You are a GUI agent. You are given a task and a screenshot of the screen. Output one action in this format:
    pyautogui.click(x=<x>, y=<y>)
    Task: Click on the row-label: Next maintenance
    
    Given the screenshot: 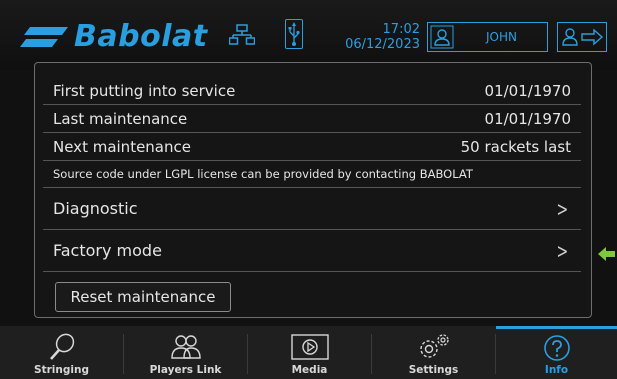 What is the action you would take?
    pyautogui.click(x=122, y=146)
    